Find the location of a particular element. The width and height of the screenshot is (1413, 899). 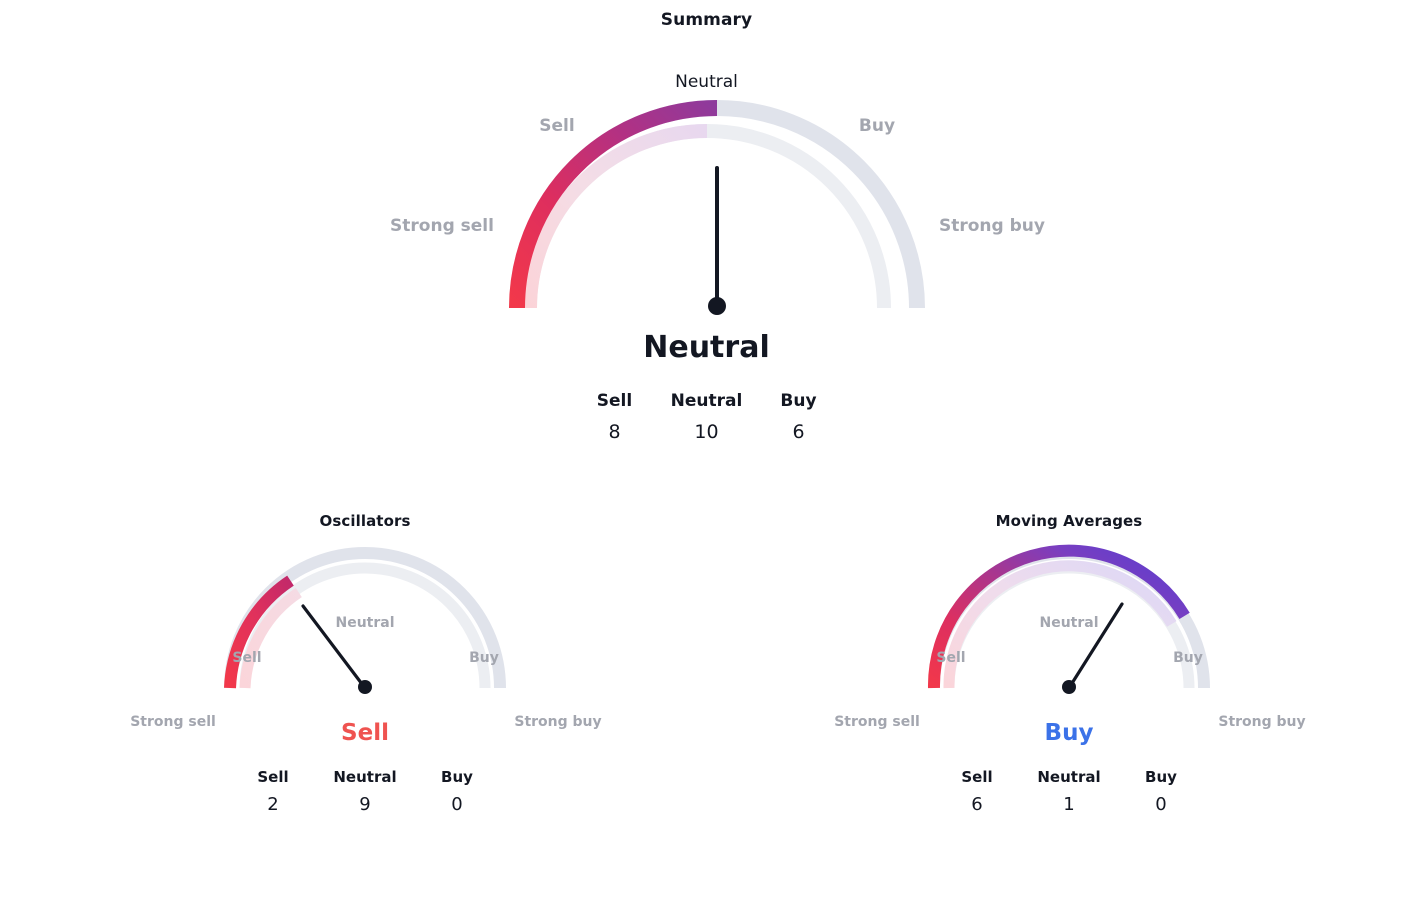

moving-averages-count-neutral-label: Neutral is located at coordinates (1069, 777).